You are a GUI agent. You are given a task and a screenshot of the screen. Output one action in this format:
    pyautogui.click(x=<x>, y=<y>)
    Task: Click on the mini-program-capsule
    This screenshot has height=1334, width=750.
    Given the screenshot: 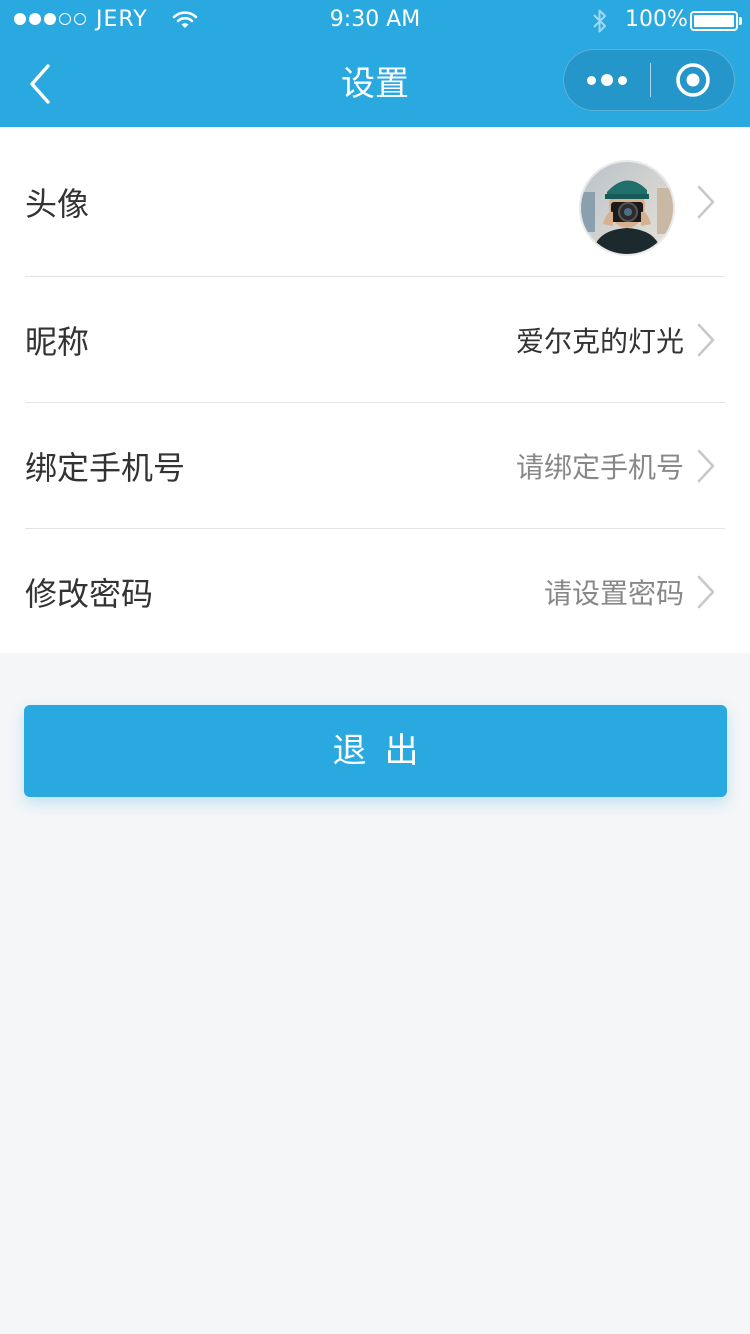 What is the action you would take?
    pyautogui.click(x=649, y=80)
    